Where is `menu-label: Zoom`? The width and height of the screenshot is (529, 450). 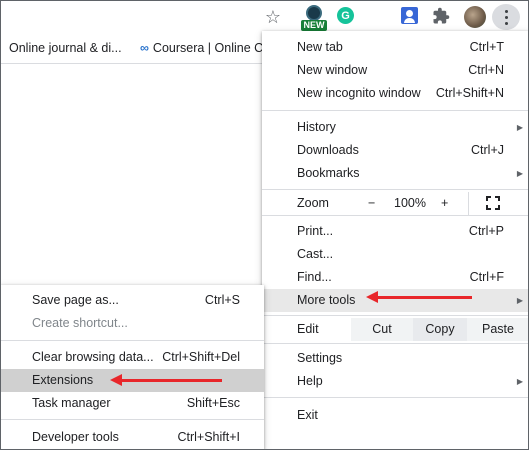
menu-label: Zoom is located at coordinates (313, 203).